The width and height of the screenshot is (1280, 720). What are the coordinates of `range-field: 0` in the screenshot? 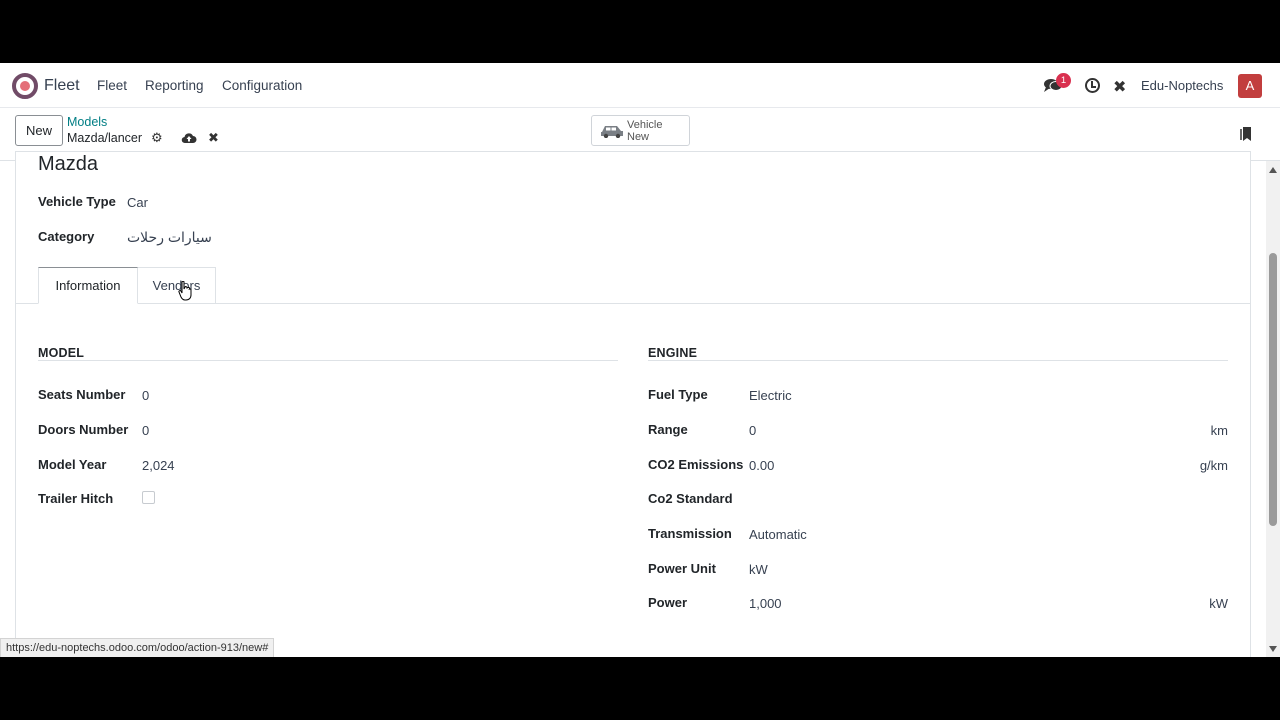 It's located at (752, 430).